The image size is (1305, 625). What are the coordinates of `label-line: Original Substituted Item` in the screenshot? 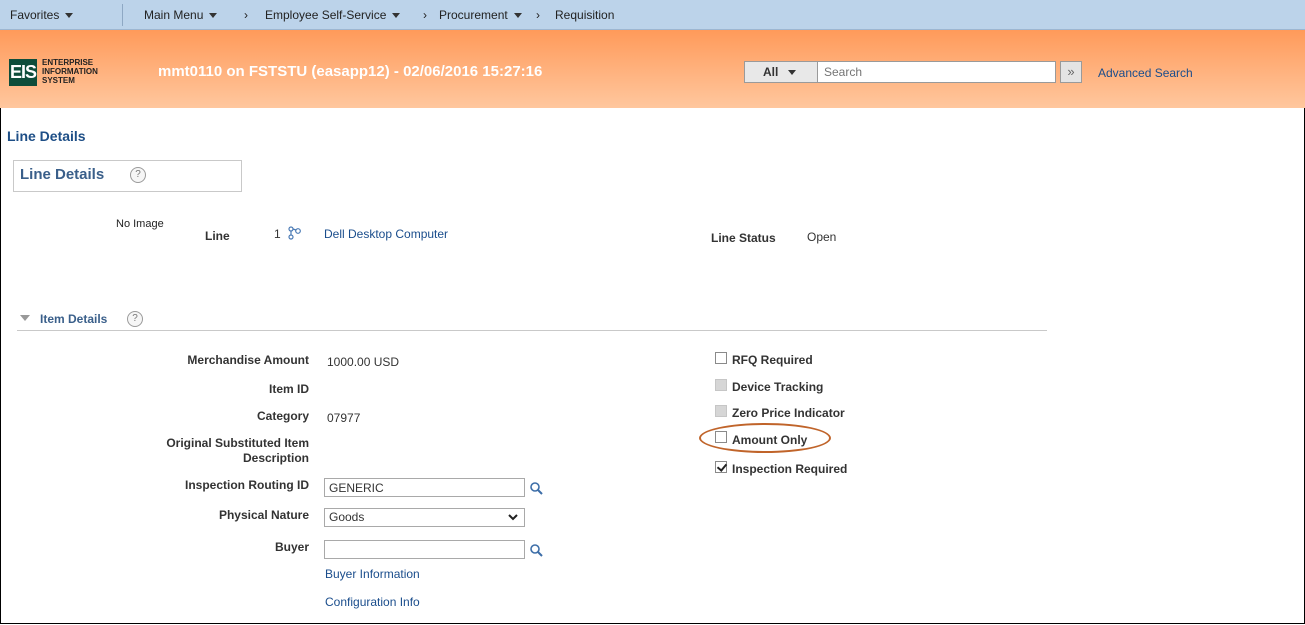 It's located at (237, 443).